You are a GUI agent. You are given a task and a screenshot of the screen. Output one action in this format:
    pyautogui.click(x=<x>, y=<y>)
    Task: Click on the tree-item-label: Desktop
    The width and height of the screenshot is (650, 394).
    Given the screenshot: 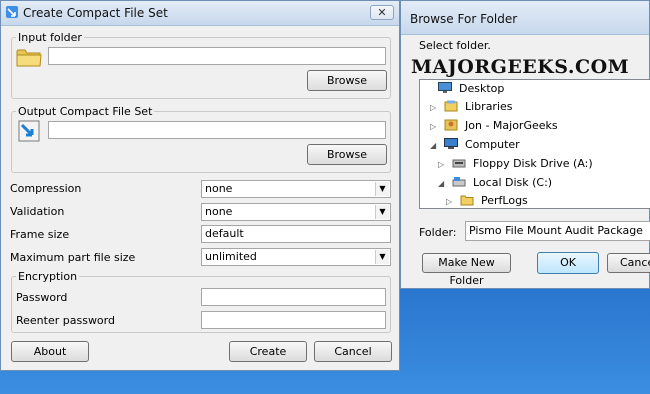 What is the action you would take?
    pyautogui.click(x=482, y=88)
    